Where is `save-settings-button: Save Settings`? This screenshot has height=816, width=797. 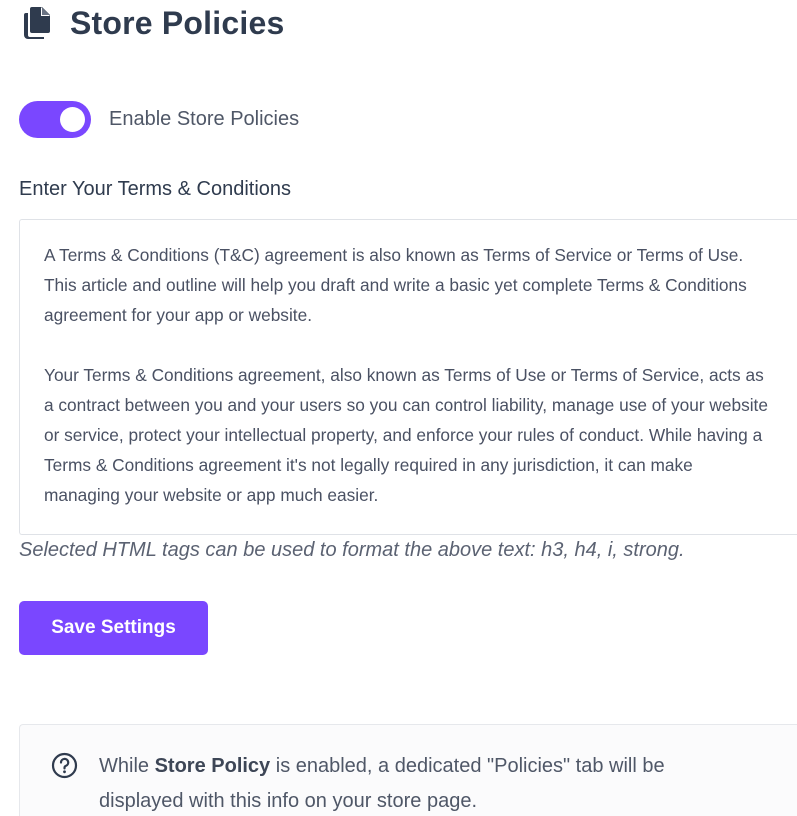 save-settings-button: Save Settings is located at coordinates (113, 628).